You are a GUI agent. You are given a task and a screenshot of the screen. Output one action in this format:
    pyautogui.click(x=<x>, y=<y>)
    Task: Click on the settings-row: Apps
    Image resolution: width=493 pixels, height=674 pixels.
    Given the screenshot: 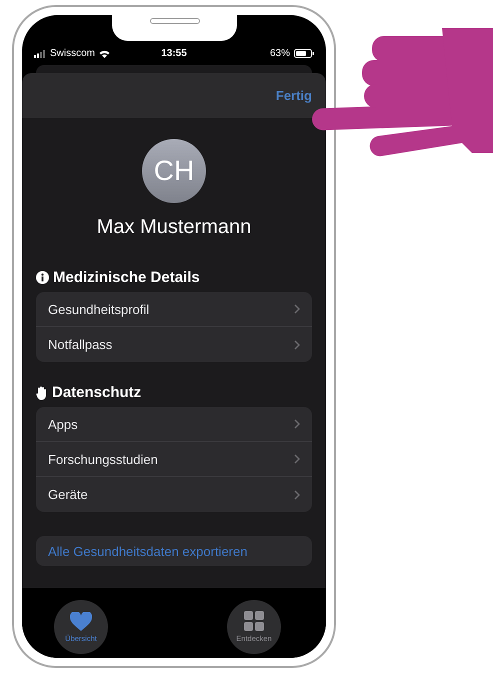 What is the action you would take?
    pyautogui.click(x=174, y=424)
    